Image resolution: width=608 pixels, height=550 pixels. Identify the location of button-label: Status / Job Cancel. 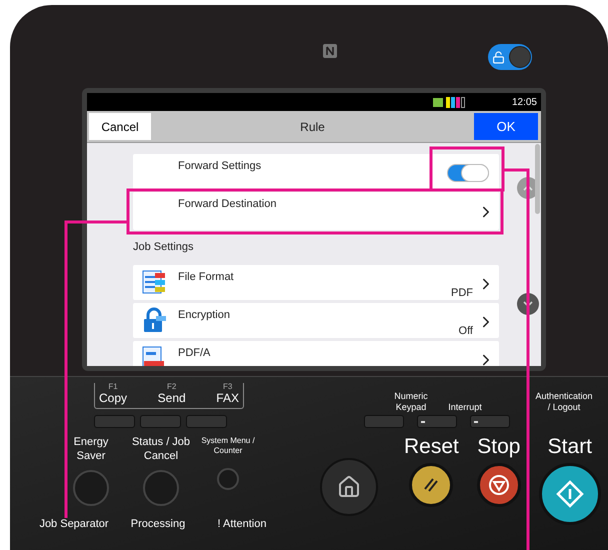
(161, 450).